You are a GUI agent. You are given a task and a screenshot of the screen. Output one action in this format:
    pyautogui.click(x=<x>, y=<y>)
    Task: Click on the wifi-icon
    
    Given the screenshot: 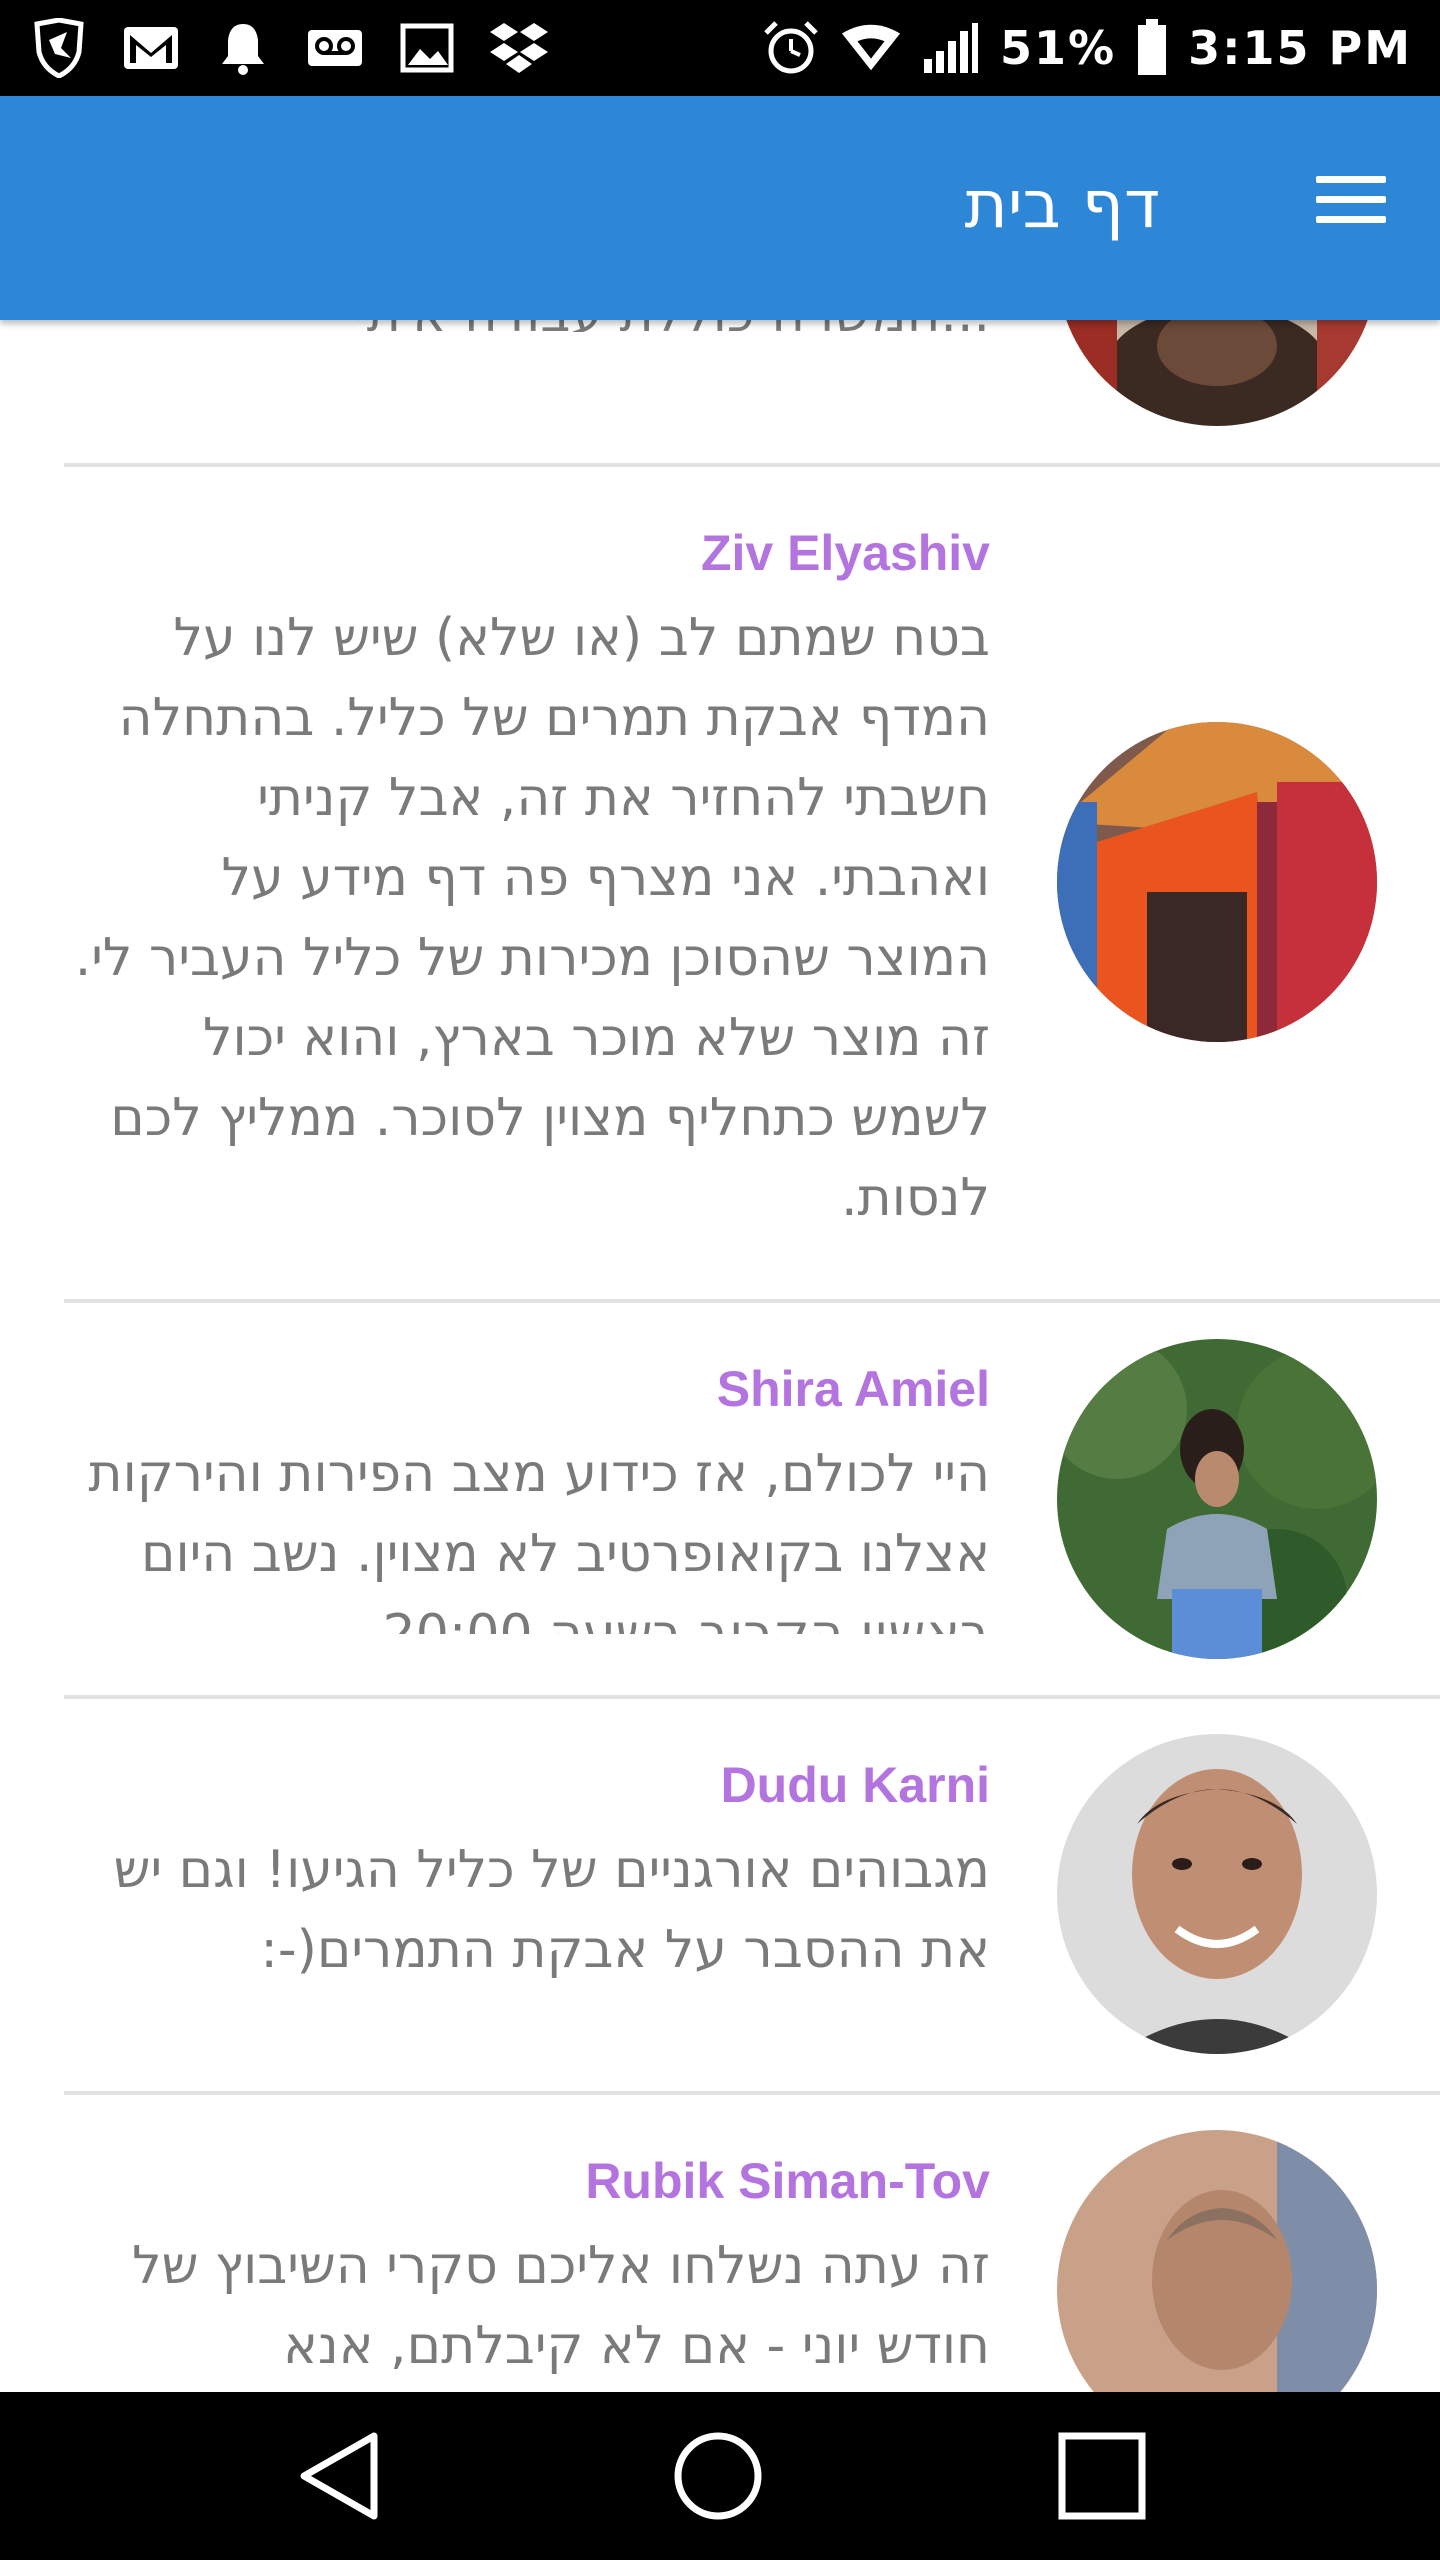 What is the action you would take?
    pyautogui.click(x=871, y=48)
    